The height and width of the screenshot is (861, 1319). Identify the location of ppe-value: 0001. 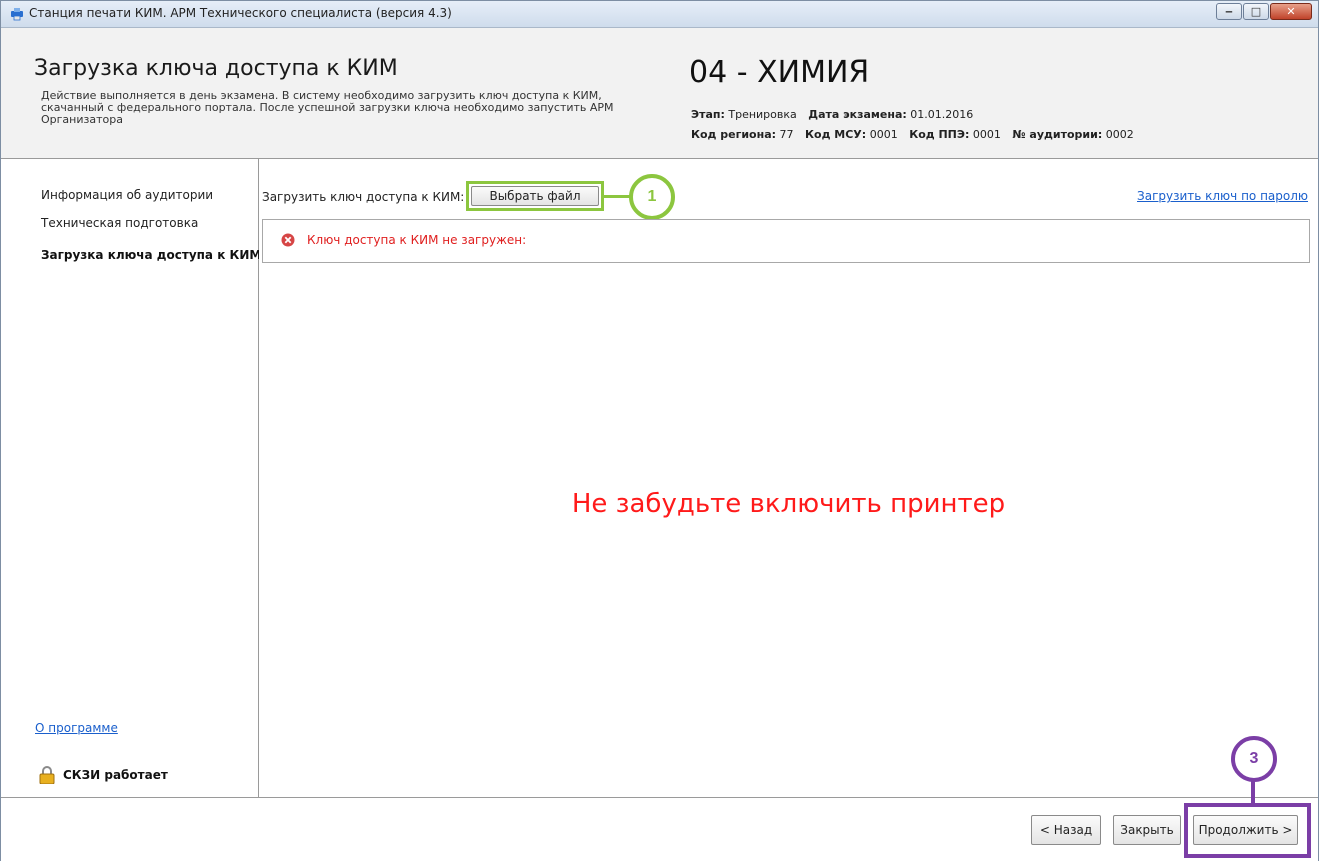
(986, 134).